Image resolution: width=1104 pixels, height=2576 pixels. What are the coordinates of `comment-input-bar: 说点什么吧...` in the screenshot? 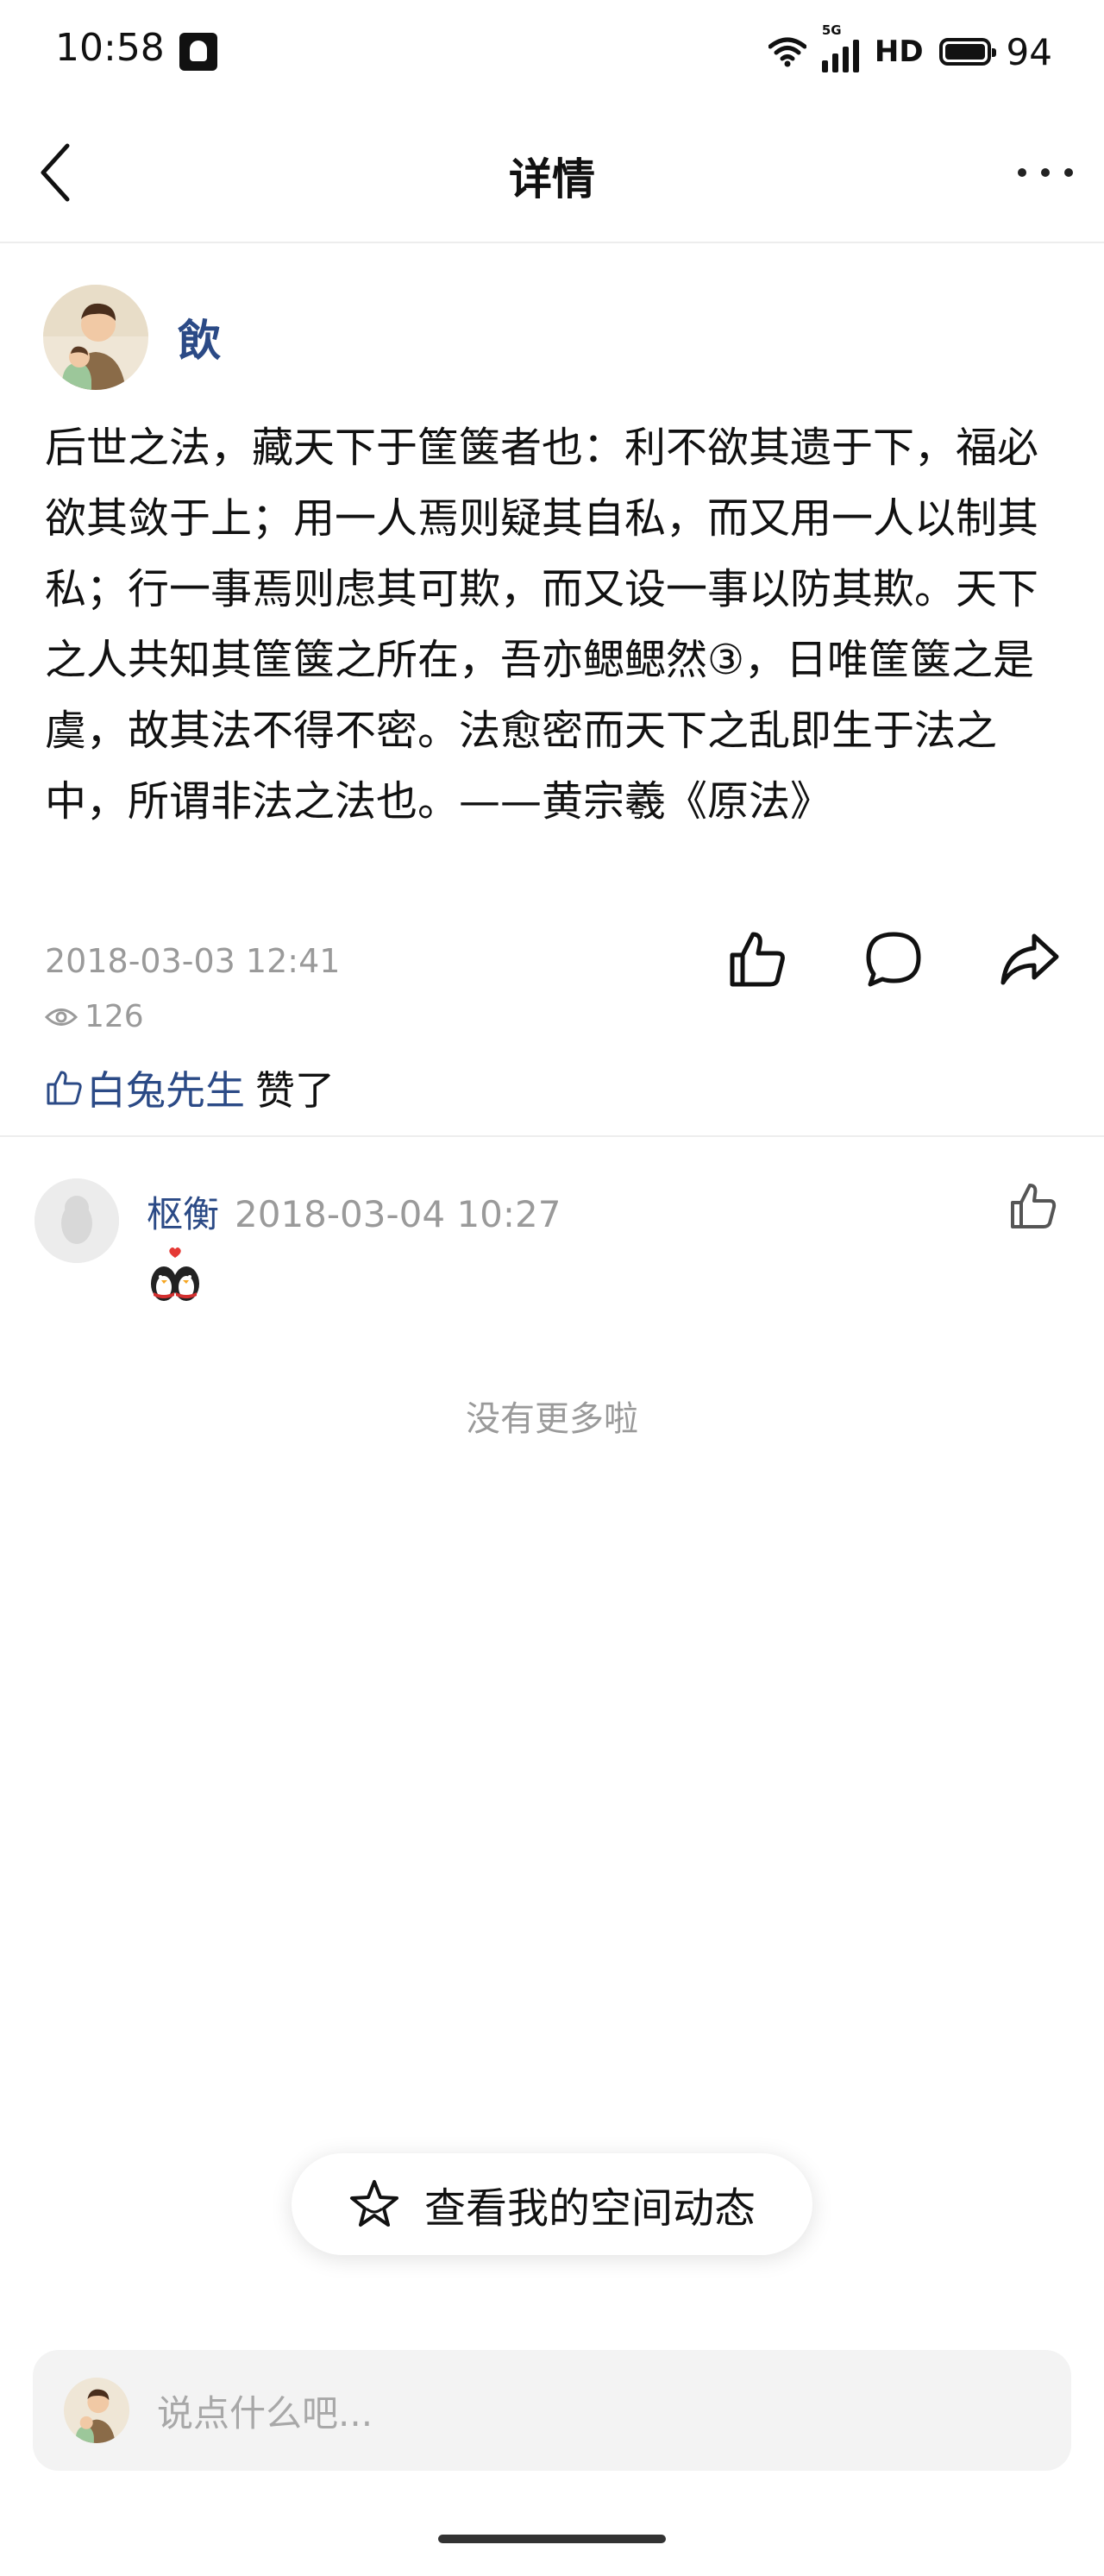 It's located at (552, 2410).